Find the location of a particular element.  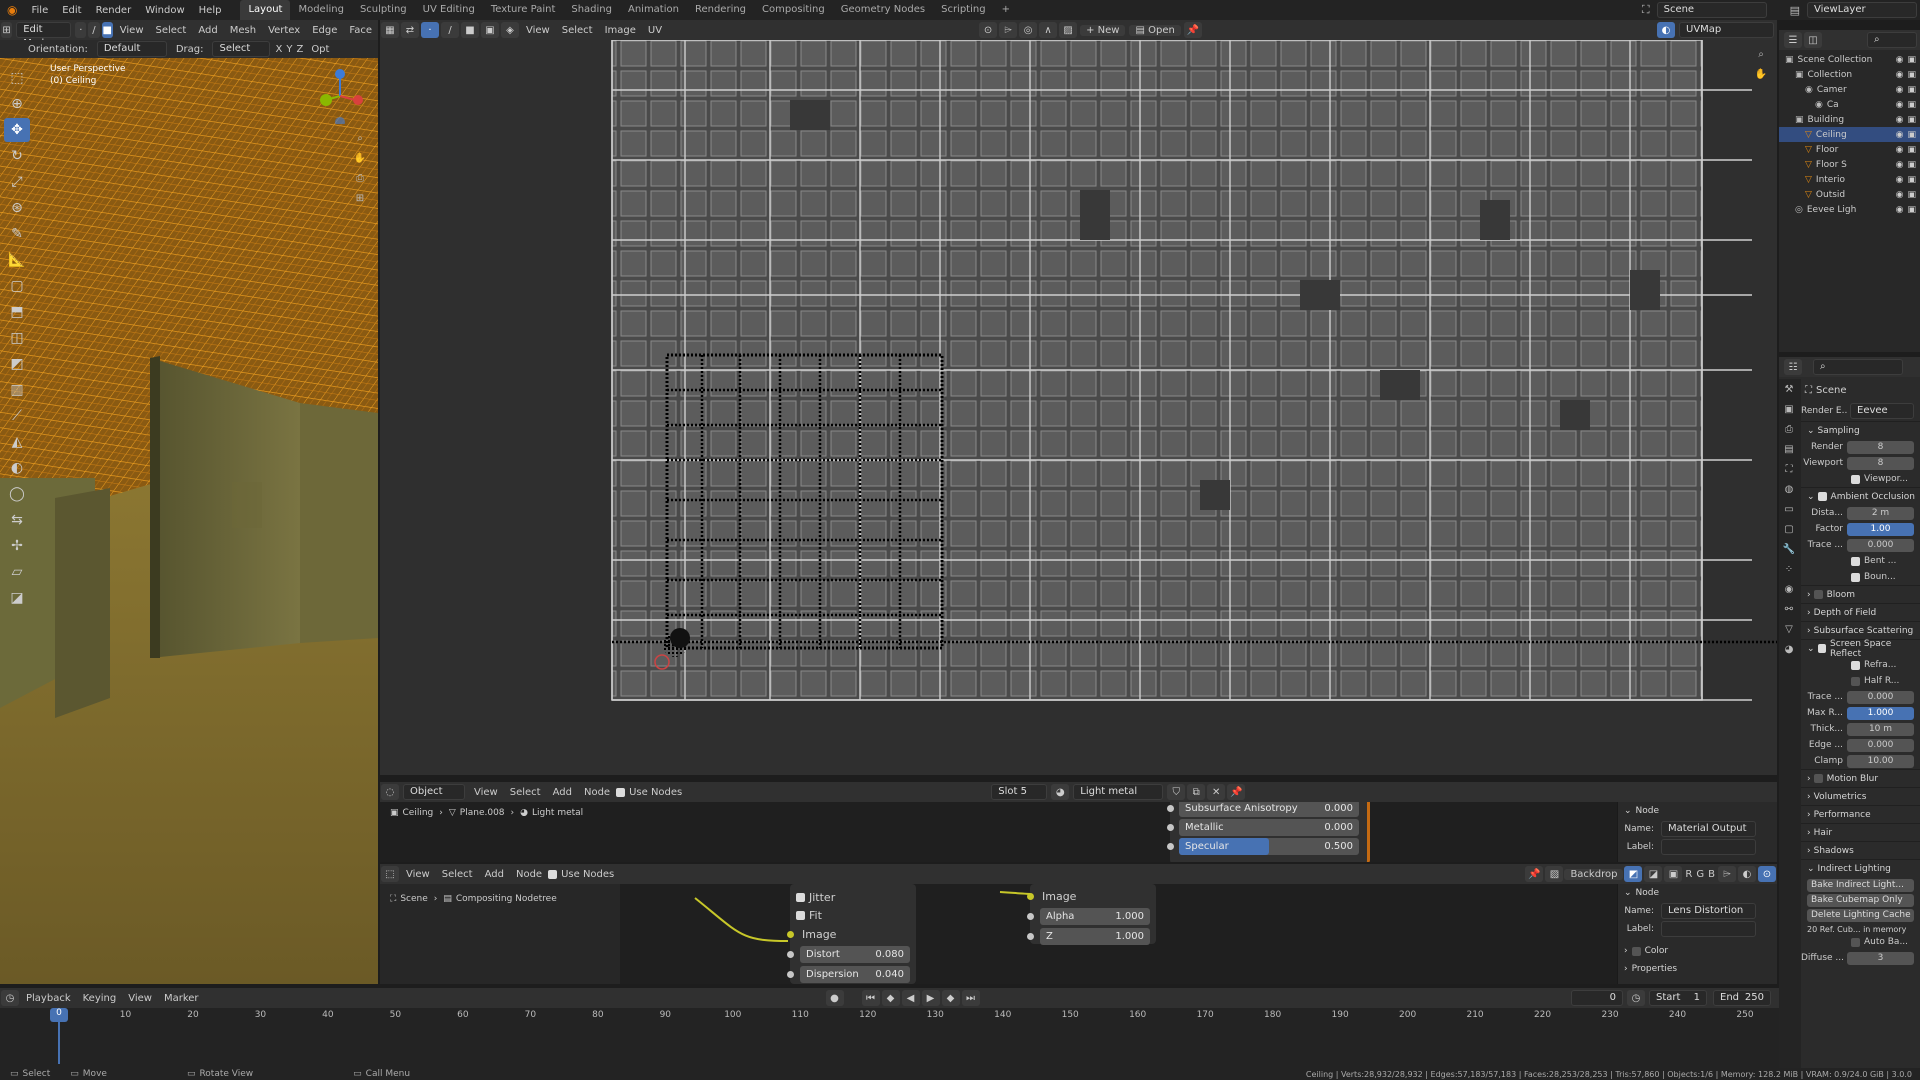

alpha-socket is located at coordinates (1030, 916).